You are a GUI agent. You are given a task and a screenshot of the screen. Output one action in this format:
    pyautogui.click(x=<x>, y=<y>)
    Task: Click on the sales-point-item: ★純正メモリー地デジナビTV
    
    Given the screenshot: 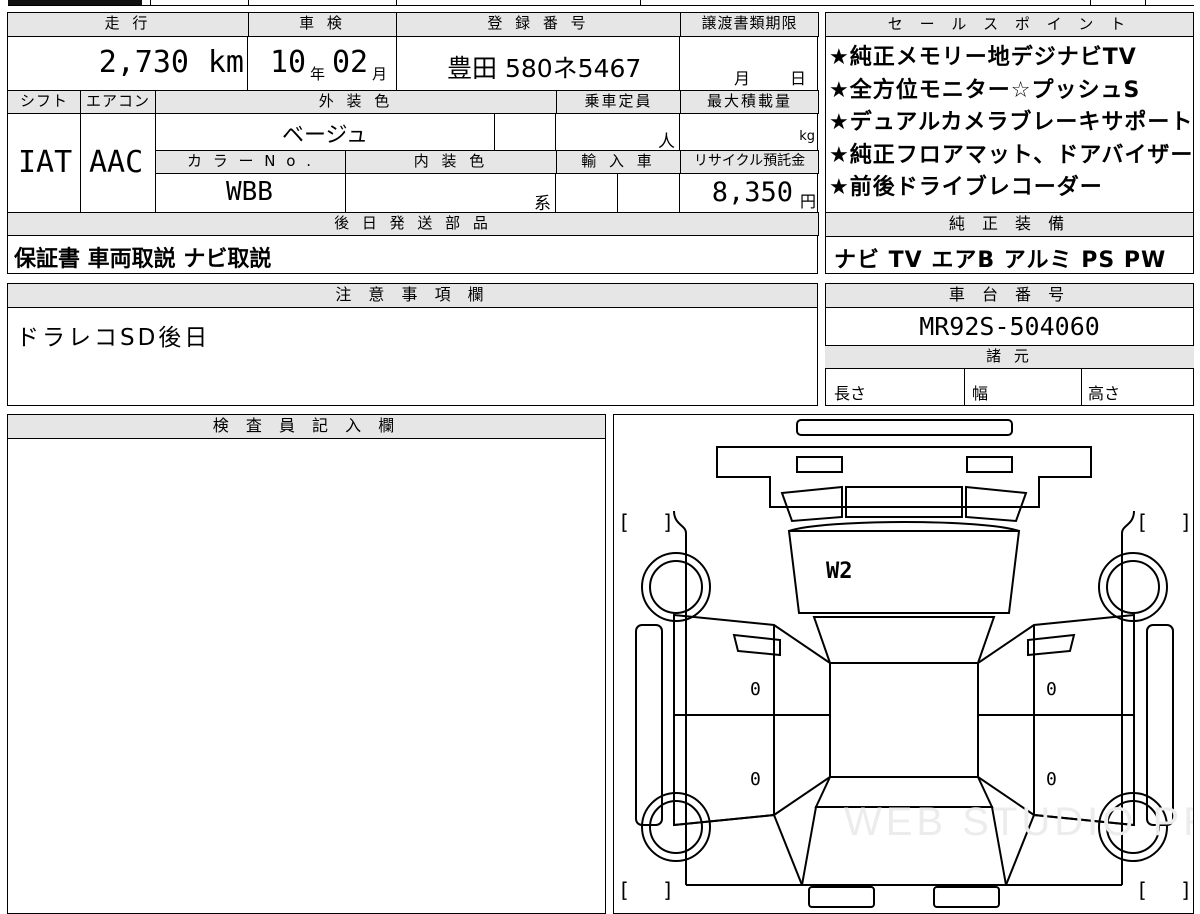 What is the action you would take?
    pyautogui.click(x=983, y=57)
    